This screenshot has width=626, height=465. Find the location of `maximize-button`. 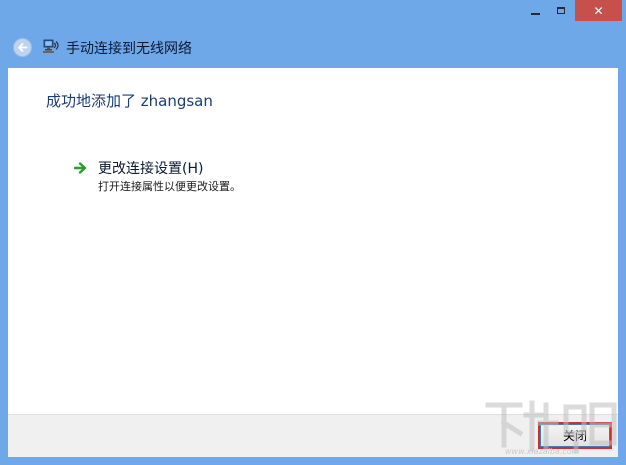

maximize-button is located at coordinates (561, 10).